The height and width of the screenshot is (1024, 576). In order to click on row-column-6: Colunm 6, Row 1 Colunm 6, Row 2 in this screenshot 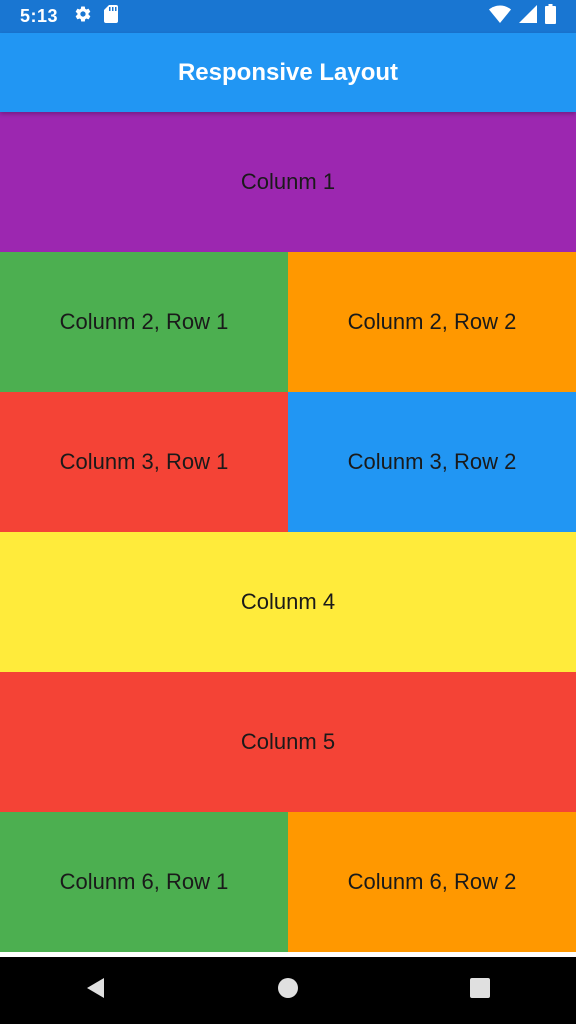, I will do `click(288, 882)`.